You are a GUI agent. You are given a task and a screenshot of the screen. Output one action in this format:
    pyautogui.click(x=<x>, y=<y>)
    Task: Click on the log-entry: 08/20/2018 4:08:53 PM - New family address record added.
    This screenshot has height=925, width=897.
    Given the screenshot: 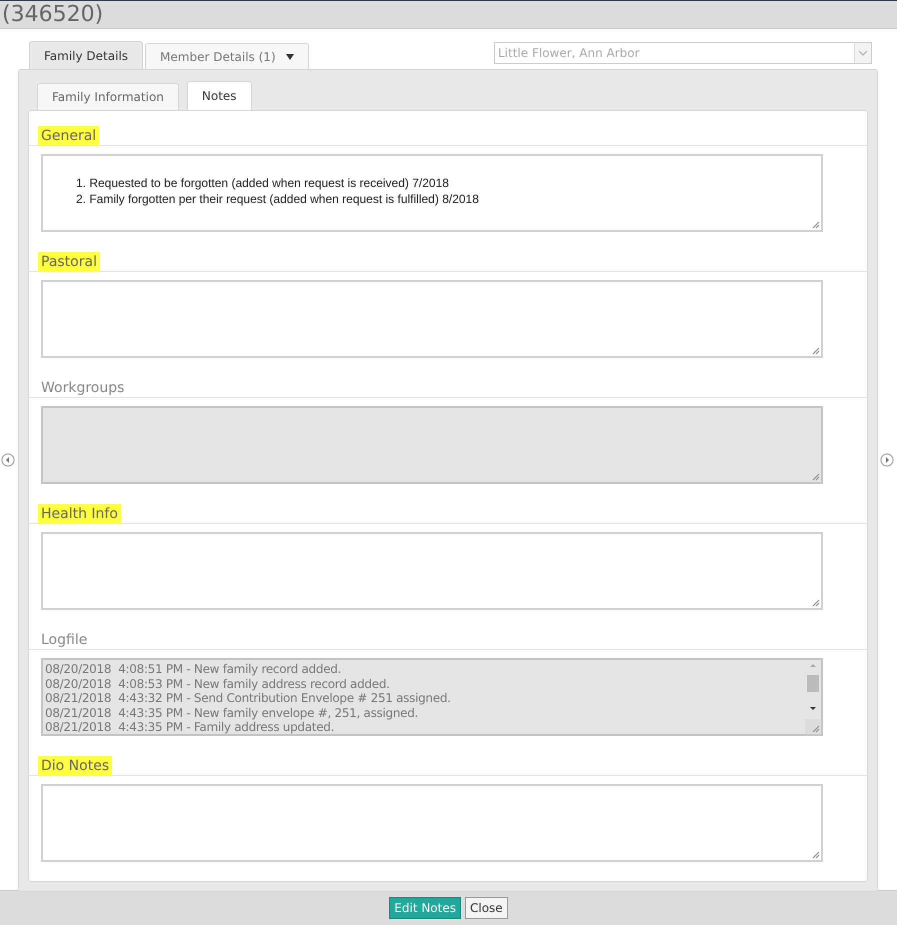 What is the action you would take?
    pyautogui.click(x=218, y=683)
    